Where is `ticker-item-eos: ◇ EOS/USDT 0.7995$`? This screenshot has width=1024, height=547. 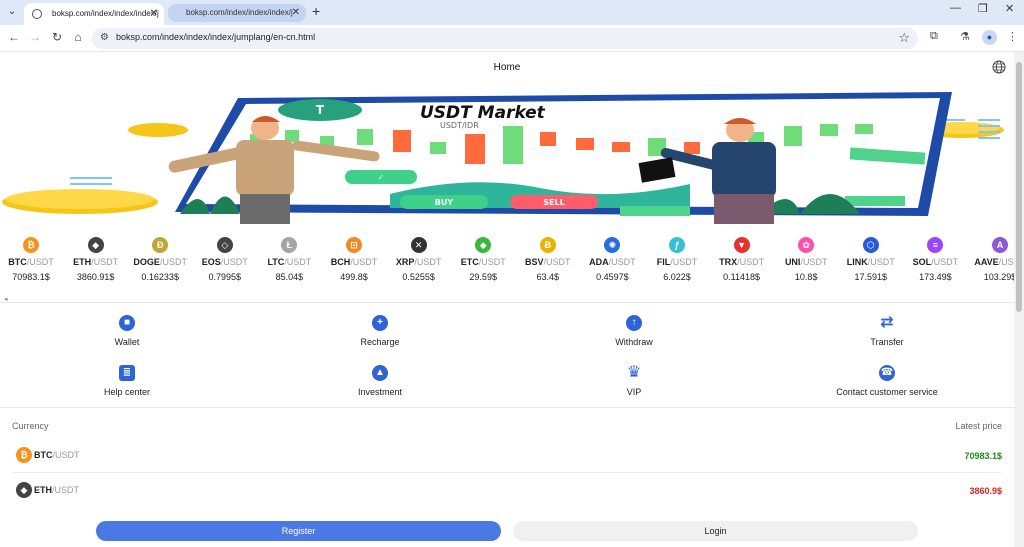 ticker-item-eos: ◇ EOS/USDT 0.7995$ is located at coordinates (225, 259).